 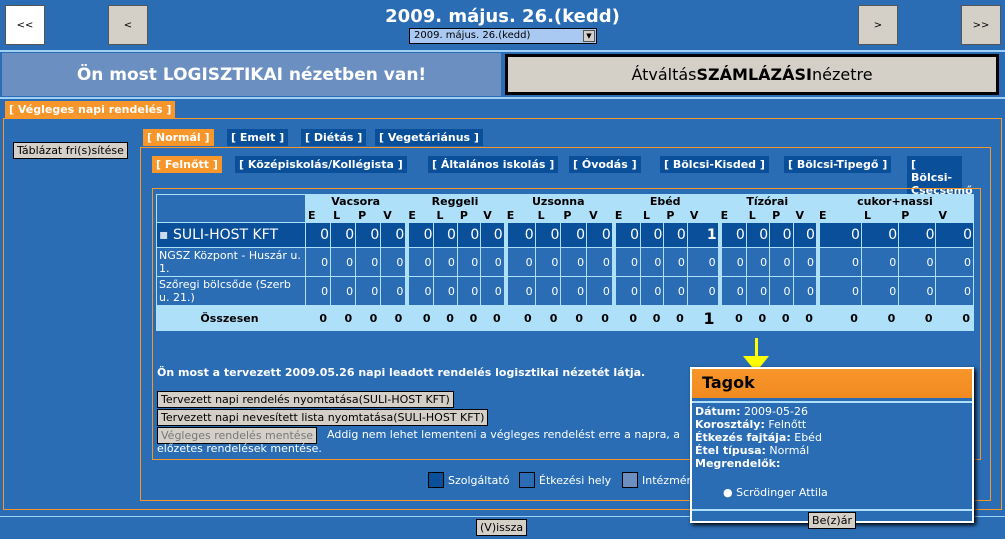 I want to click on next-button: >, so click(x=878, y=25).